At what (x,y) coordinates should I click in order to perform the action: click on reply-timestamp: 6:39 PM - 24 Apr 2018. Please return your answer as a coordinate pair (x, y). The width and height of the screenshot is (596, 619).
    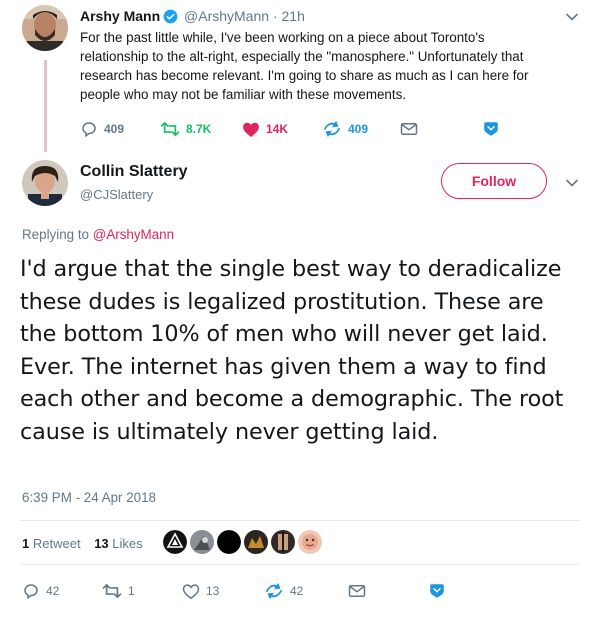
    Looking at the image, I should click on (89, 497).